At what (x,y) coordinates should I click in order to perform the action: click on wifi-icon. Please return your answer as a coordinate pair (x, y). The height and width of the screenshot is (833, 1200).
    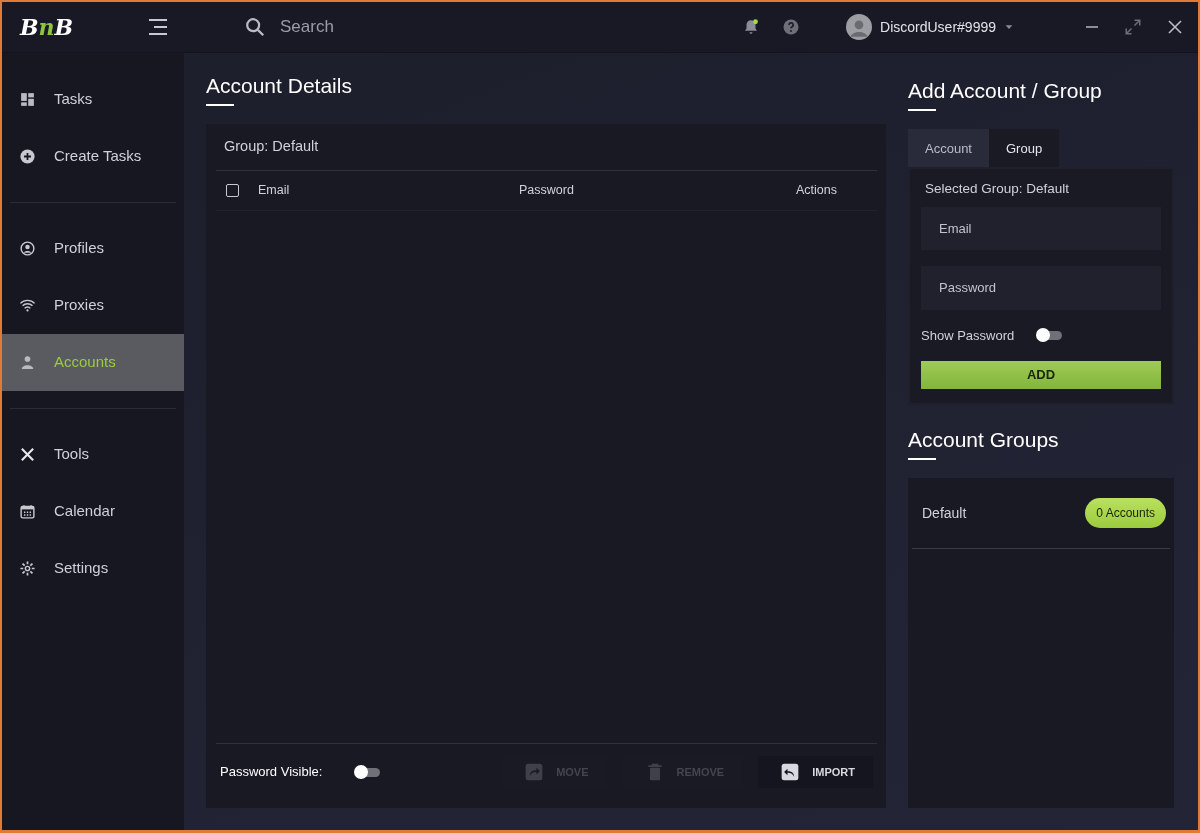
    Looking at the image, I should click on (27, 305).